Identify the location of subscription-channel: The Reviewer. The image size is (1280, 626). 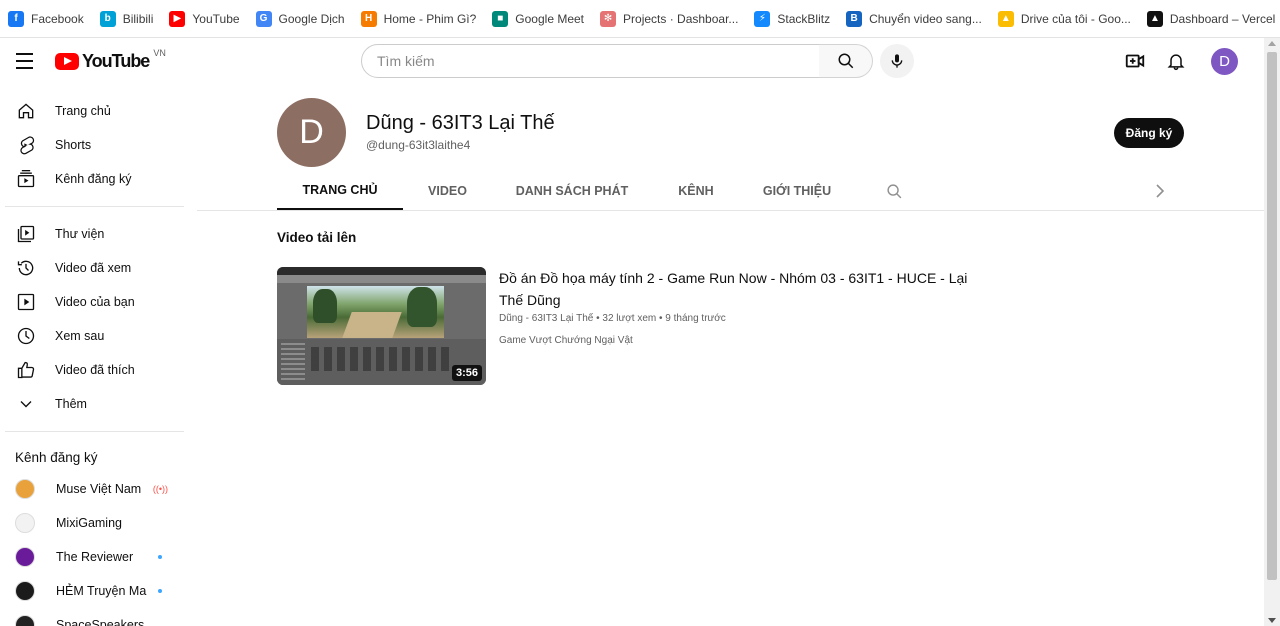
(92, 557).